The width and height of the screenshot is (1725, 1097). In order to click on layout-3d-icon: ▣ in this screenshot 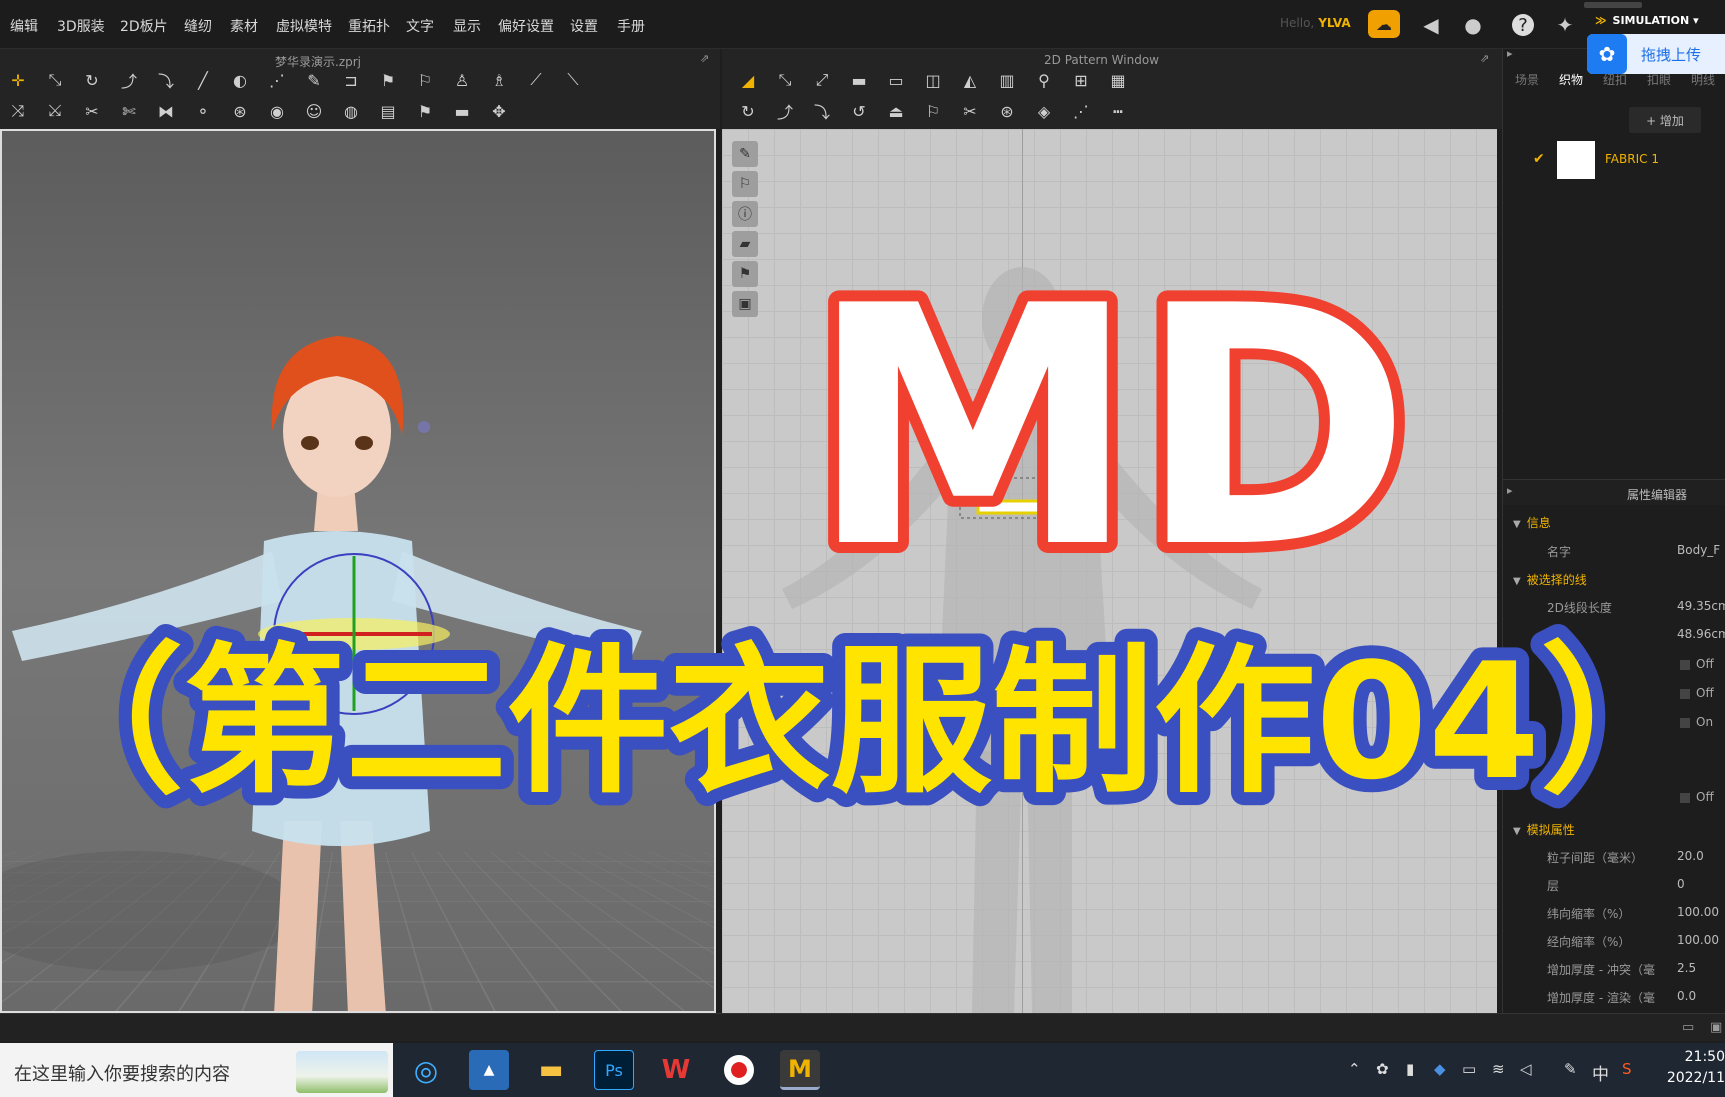, I will do `click(1716, 1027)`.